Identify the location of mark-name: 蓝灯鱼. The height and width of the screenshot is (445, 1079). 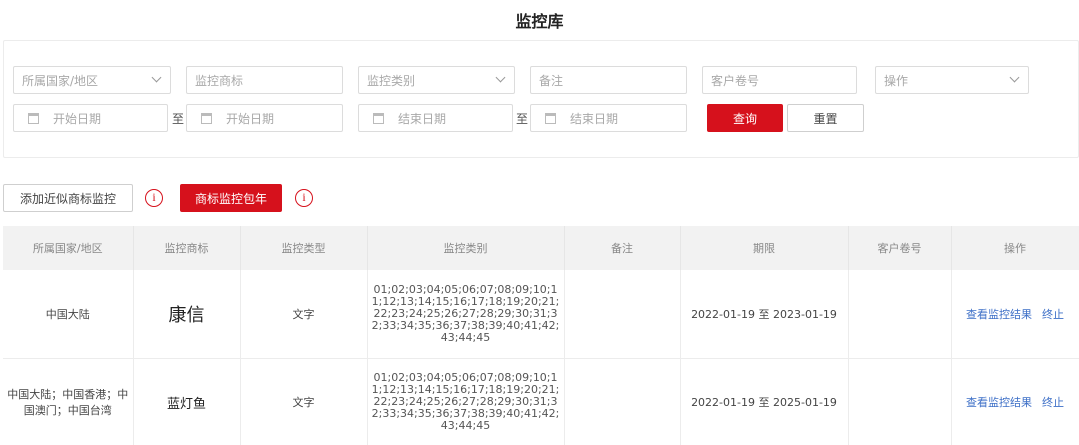
(186, 404).